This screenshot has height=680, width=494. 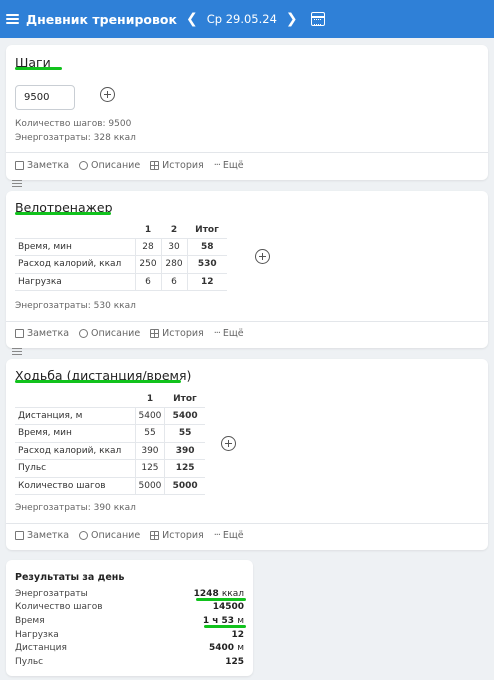 I want to click on result-row: Нагрузка 12, so click(x=129, y=635).